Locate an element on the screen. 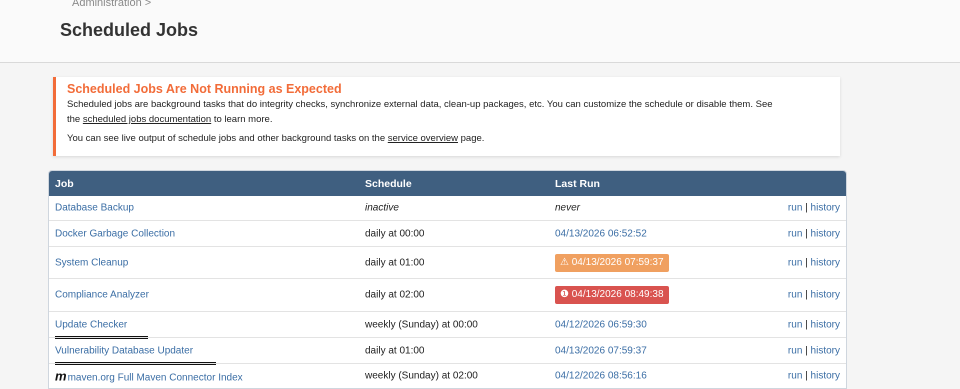  service-overview-link: service overview is located at coordinates (423, 138).